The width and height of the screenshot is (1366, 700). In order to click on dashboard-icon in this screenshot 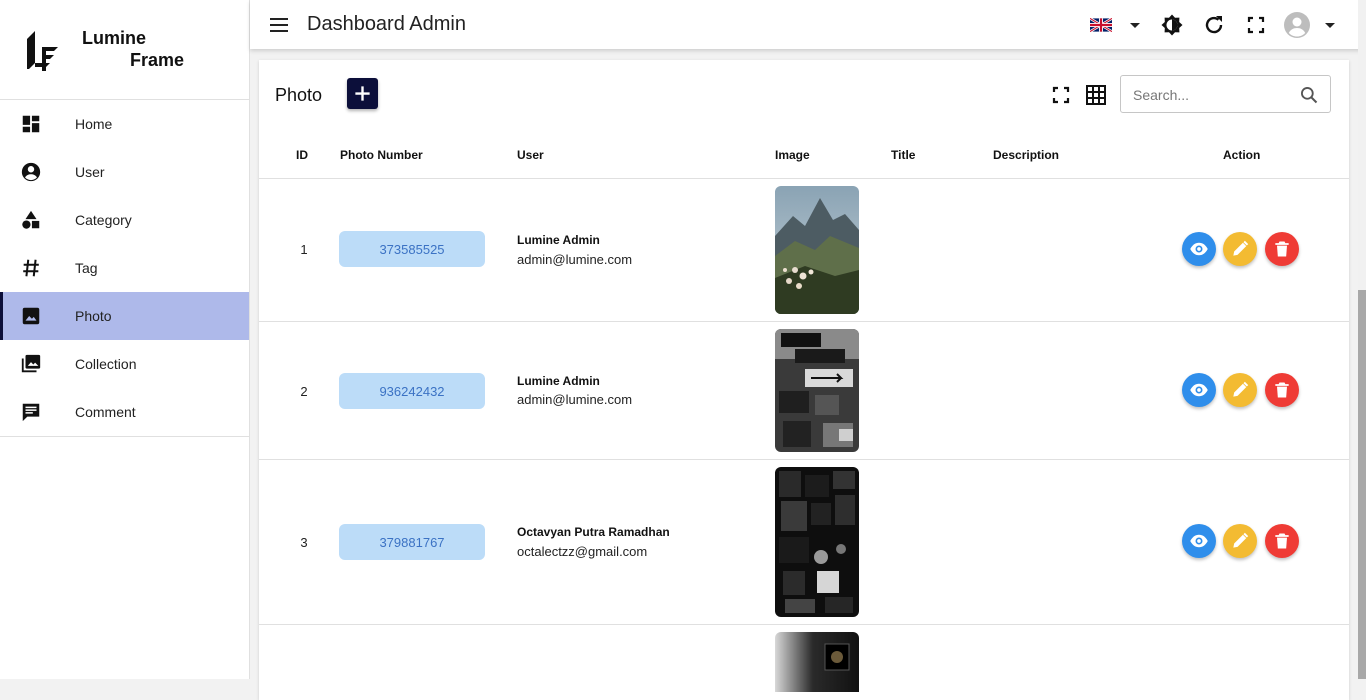, I will do `click(31, 124)`.